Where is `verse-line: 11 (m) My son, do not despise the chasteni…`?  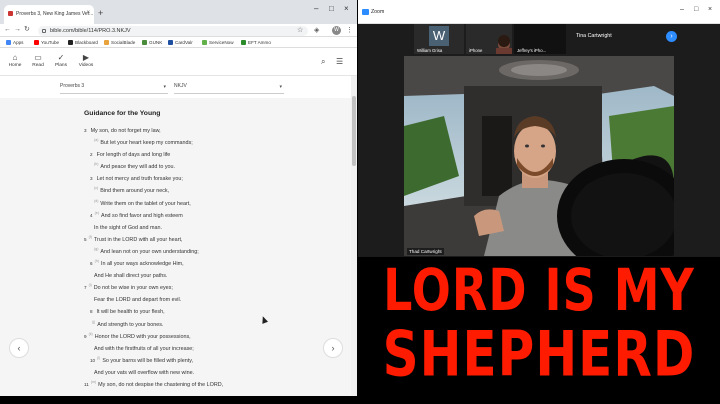 verse-line: 11 (m) My son, do not despise the chasteni… is located at coordinates (179, 386).